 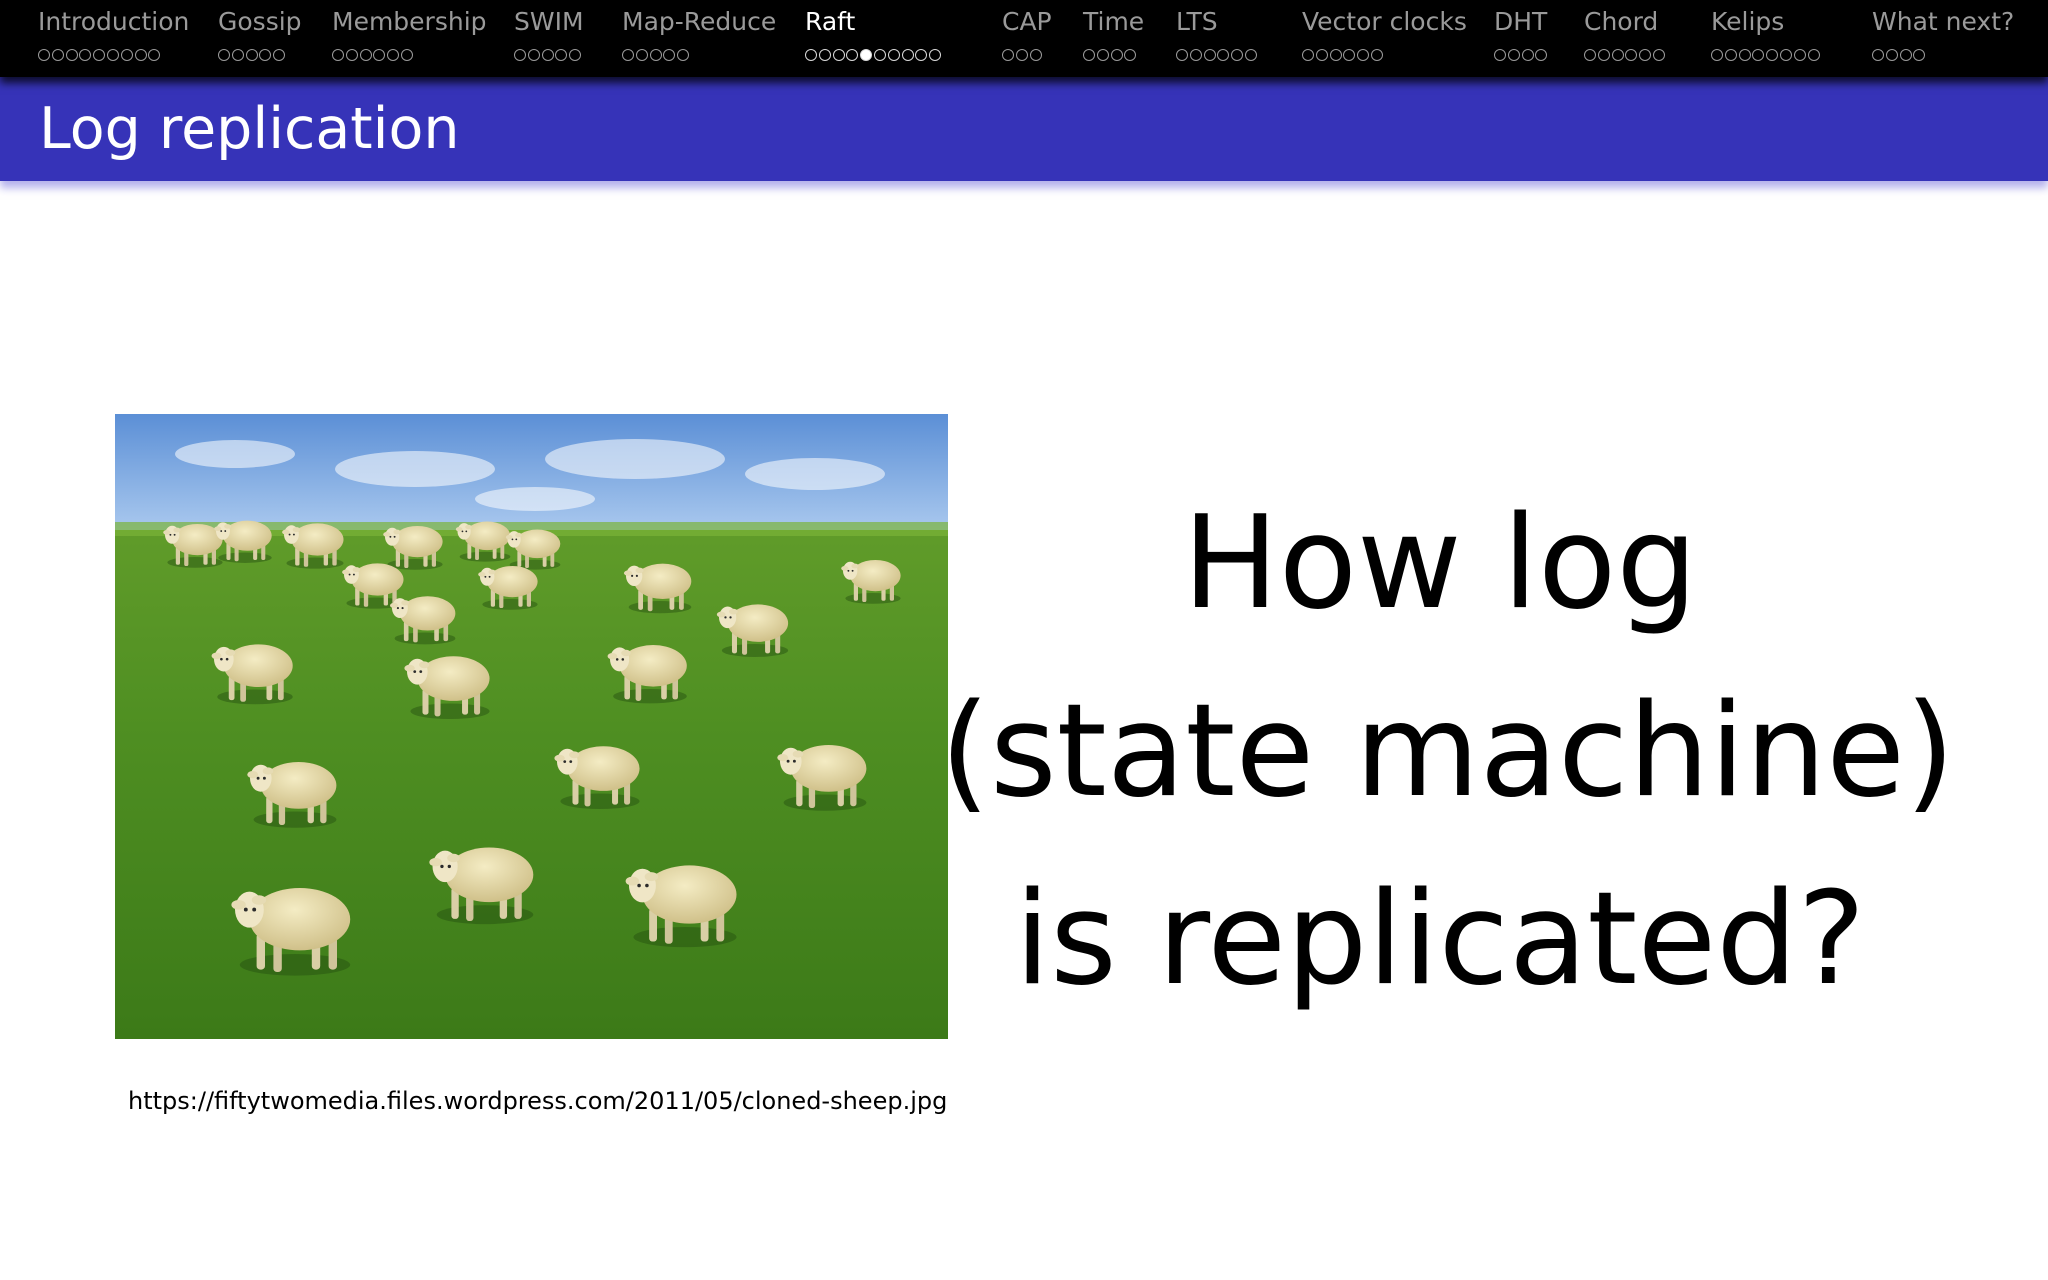 I want to click on nav-section-label: Membership, so click(x=409, y=22).